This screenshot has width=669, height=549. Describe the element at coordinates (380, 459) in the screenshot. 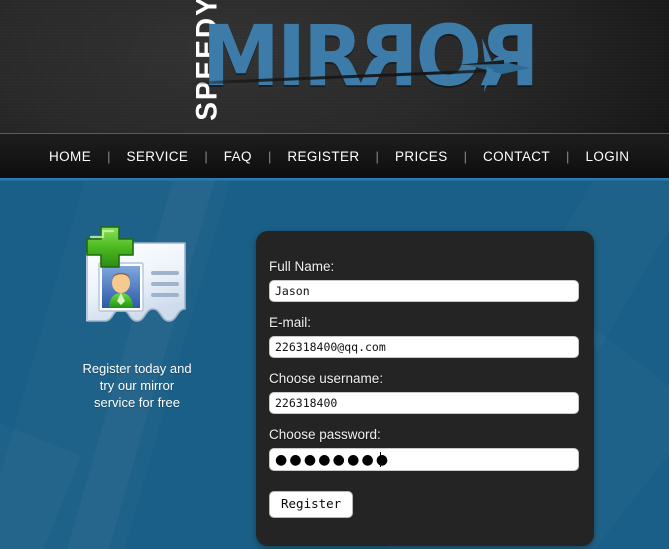

I see `text-cursor` at that location.